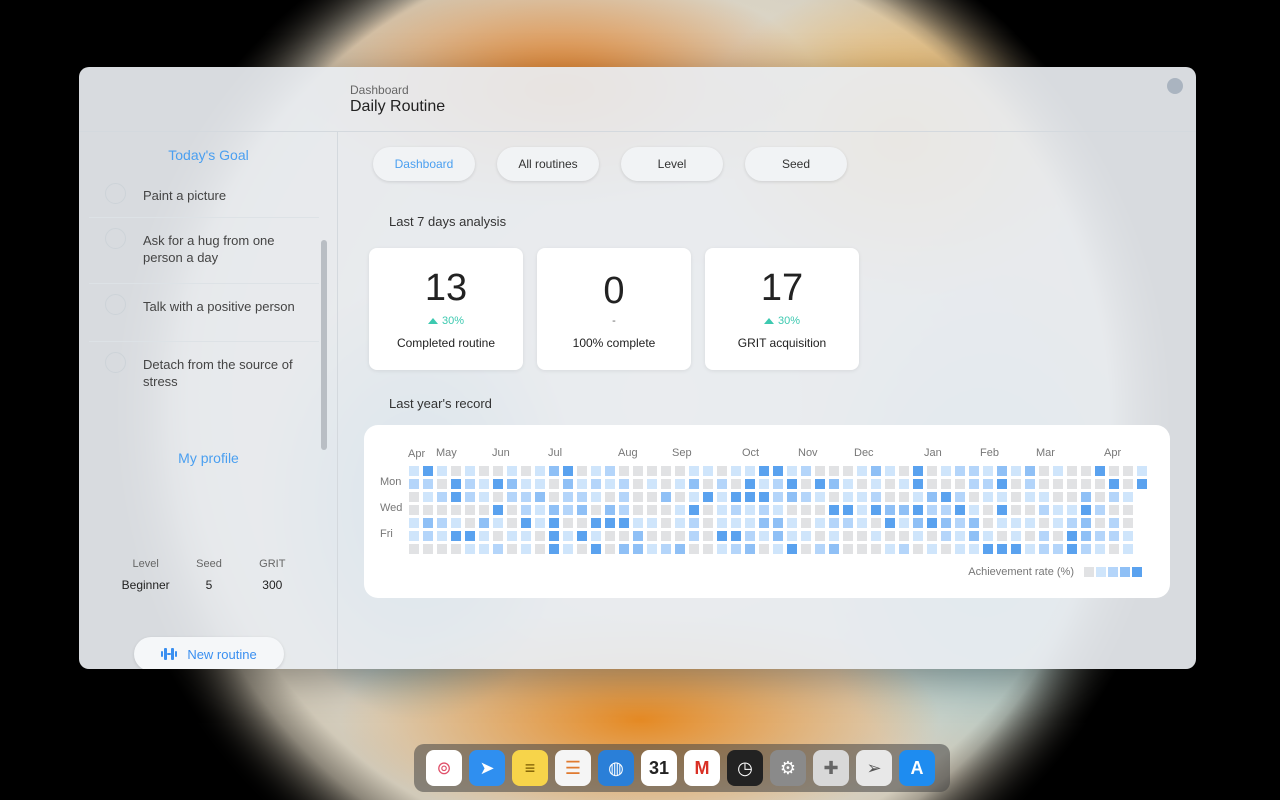 The width and height of the screenshot is (1280, 800). I want to click on extensions-icon: ✚, so click(831, 768).